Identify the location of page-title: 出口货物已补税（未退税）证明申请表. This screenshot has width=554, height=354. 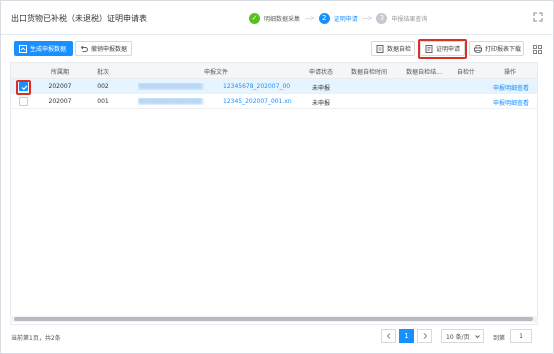
(79, 18).